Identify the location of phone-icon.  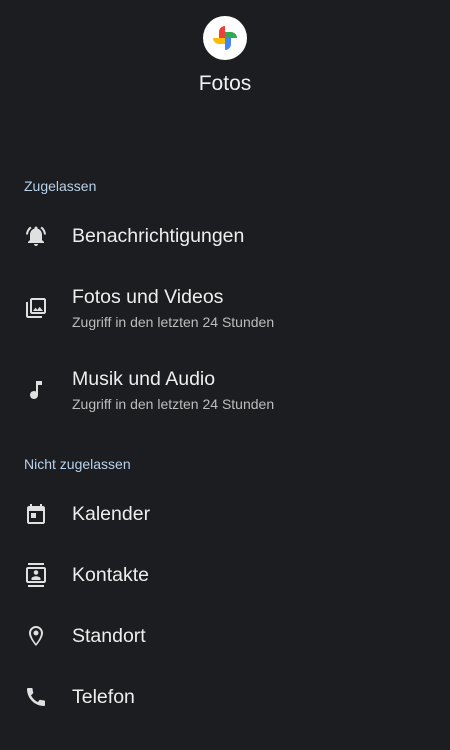
(36, 697).